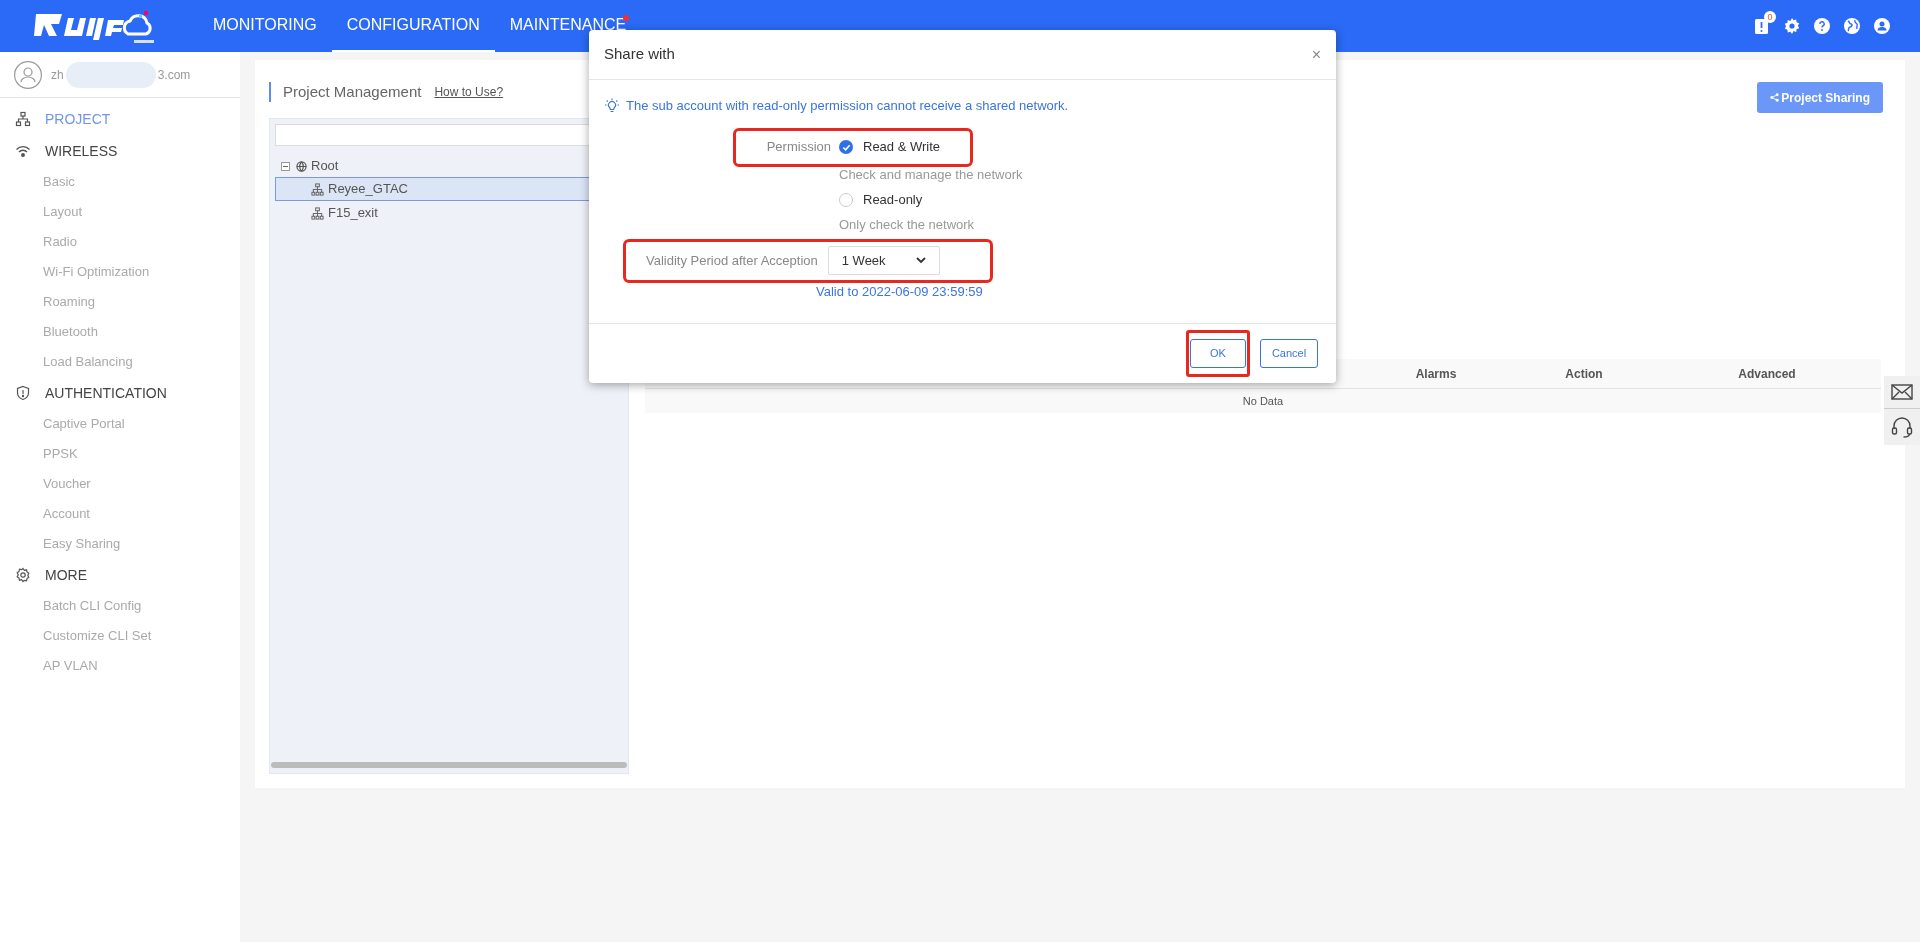  I want to click on nav-tab: CONFIGURATION, so click(413, 26).